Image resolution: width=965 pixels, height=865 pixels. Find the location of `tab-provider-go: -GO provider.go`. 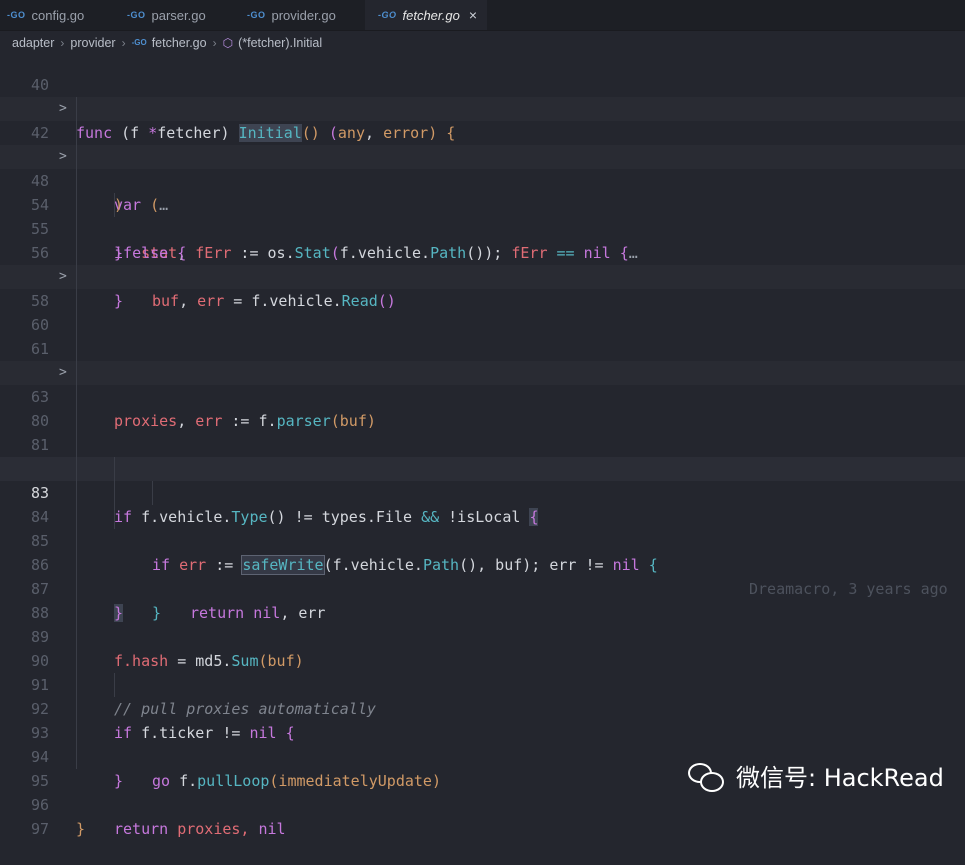

tab-provider-go: -GO provider.go is located at coordinates (302, 15).